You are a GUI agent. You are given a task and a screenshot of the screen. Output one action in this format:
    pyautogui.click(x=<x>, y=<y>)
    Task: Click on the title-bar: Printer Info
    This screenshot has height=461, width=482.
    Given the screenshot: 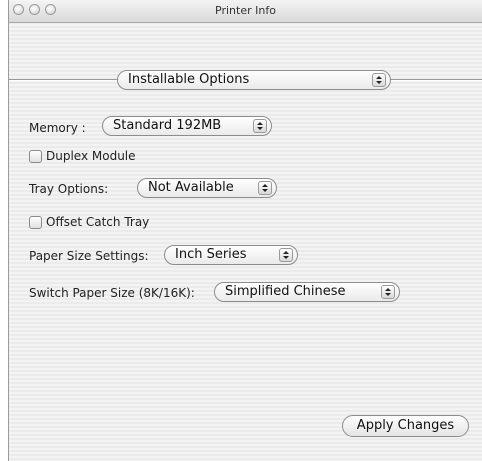 What is the action you would take?
    pyautogui.click(x=245, y=11)
    